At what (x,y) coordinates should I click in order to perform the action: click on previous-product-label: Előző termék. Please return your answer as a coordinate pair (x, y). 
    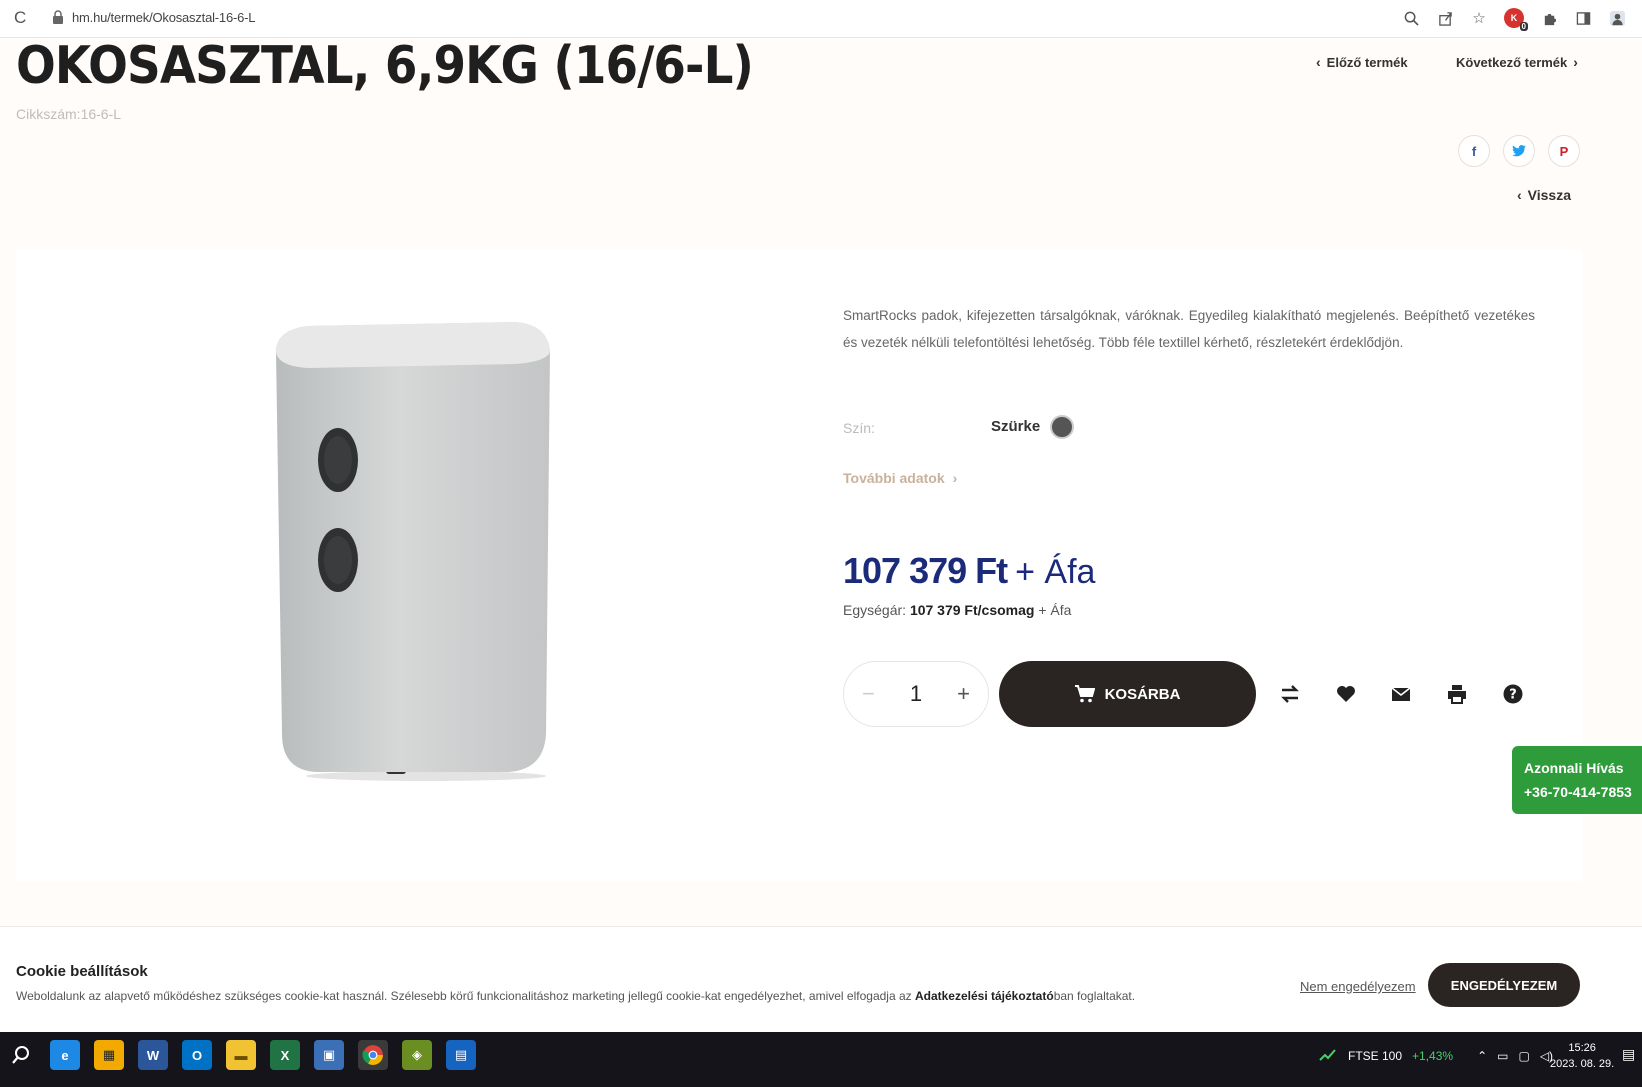
    Looking at the image, I should click on (1367, 62).